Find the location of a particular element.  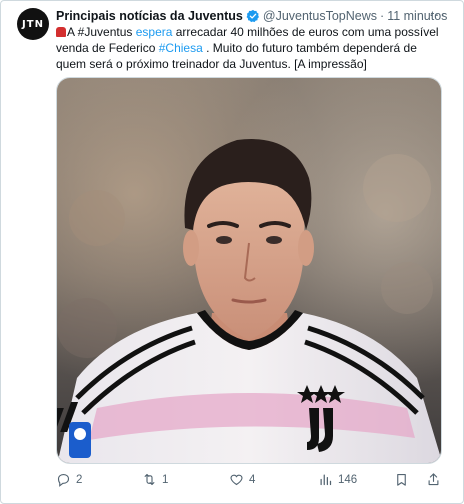

share-button is located at coordinates (433, 479).